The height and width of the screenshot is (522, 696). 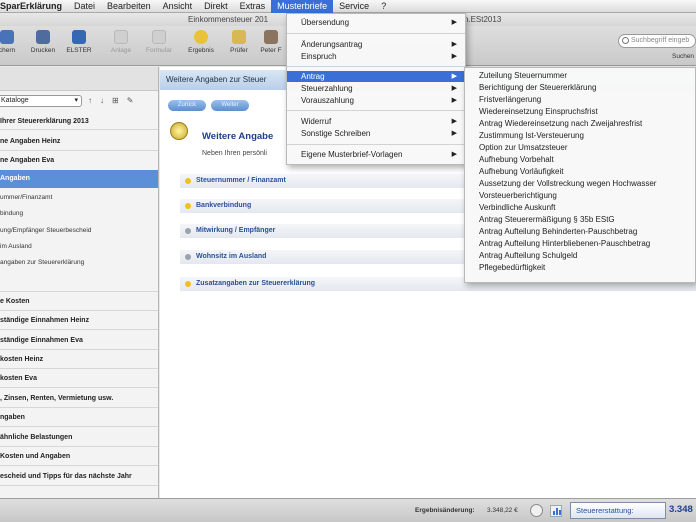 I want to click on sidebar-item: Kosten und Angaben, so click(x=79, y=456).